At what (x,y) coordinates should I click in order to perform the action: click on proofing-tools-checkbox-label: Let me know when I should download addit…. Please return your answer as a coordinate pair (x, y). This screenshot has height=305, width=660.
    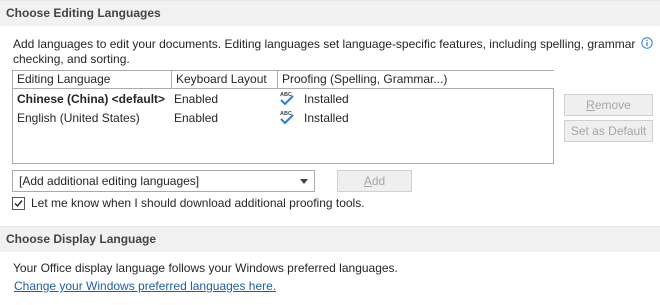
    Looking at the image, I should click on (198, 203).